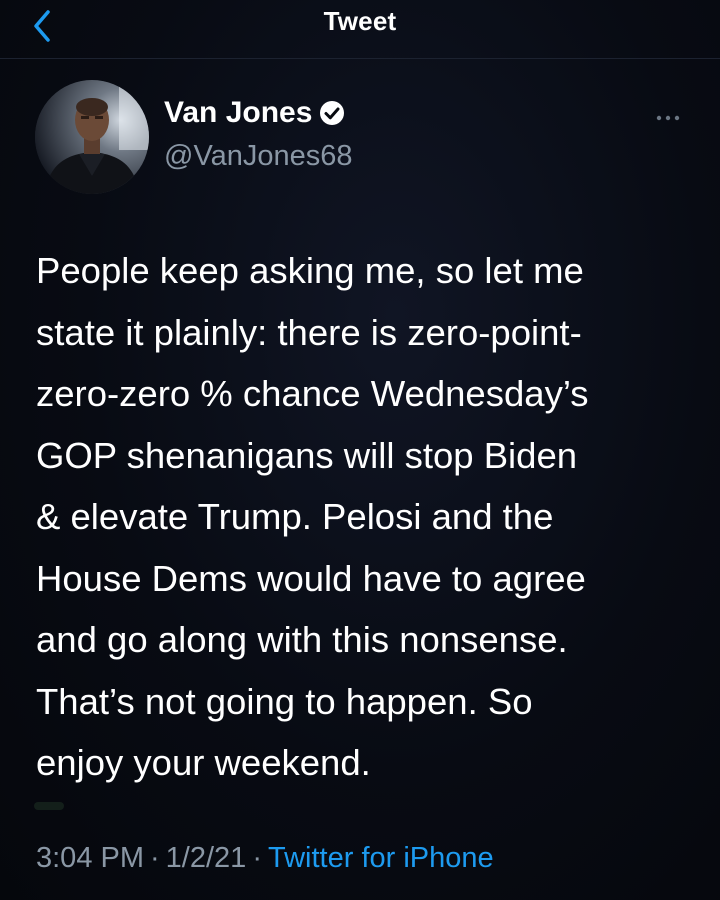  Describe the element at coordinates (381, 858) in the screenshot. I see `tweet-source-link: Twitter for iPhone` at that location.